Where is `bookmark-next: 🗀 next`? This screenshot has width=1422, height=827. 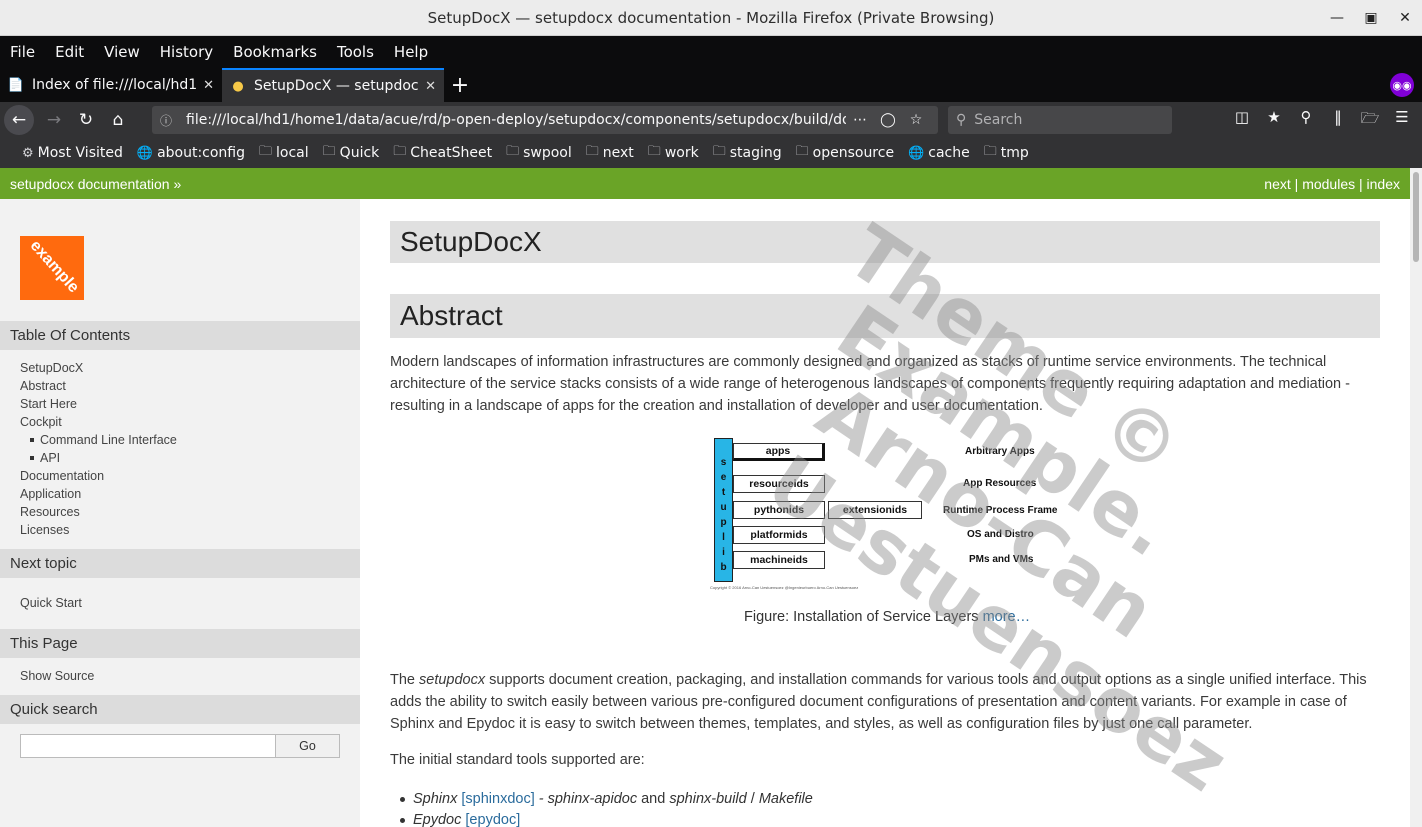 bookmark-next: 🗀 next is located at coordinates (610, 153).